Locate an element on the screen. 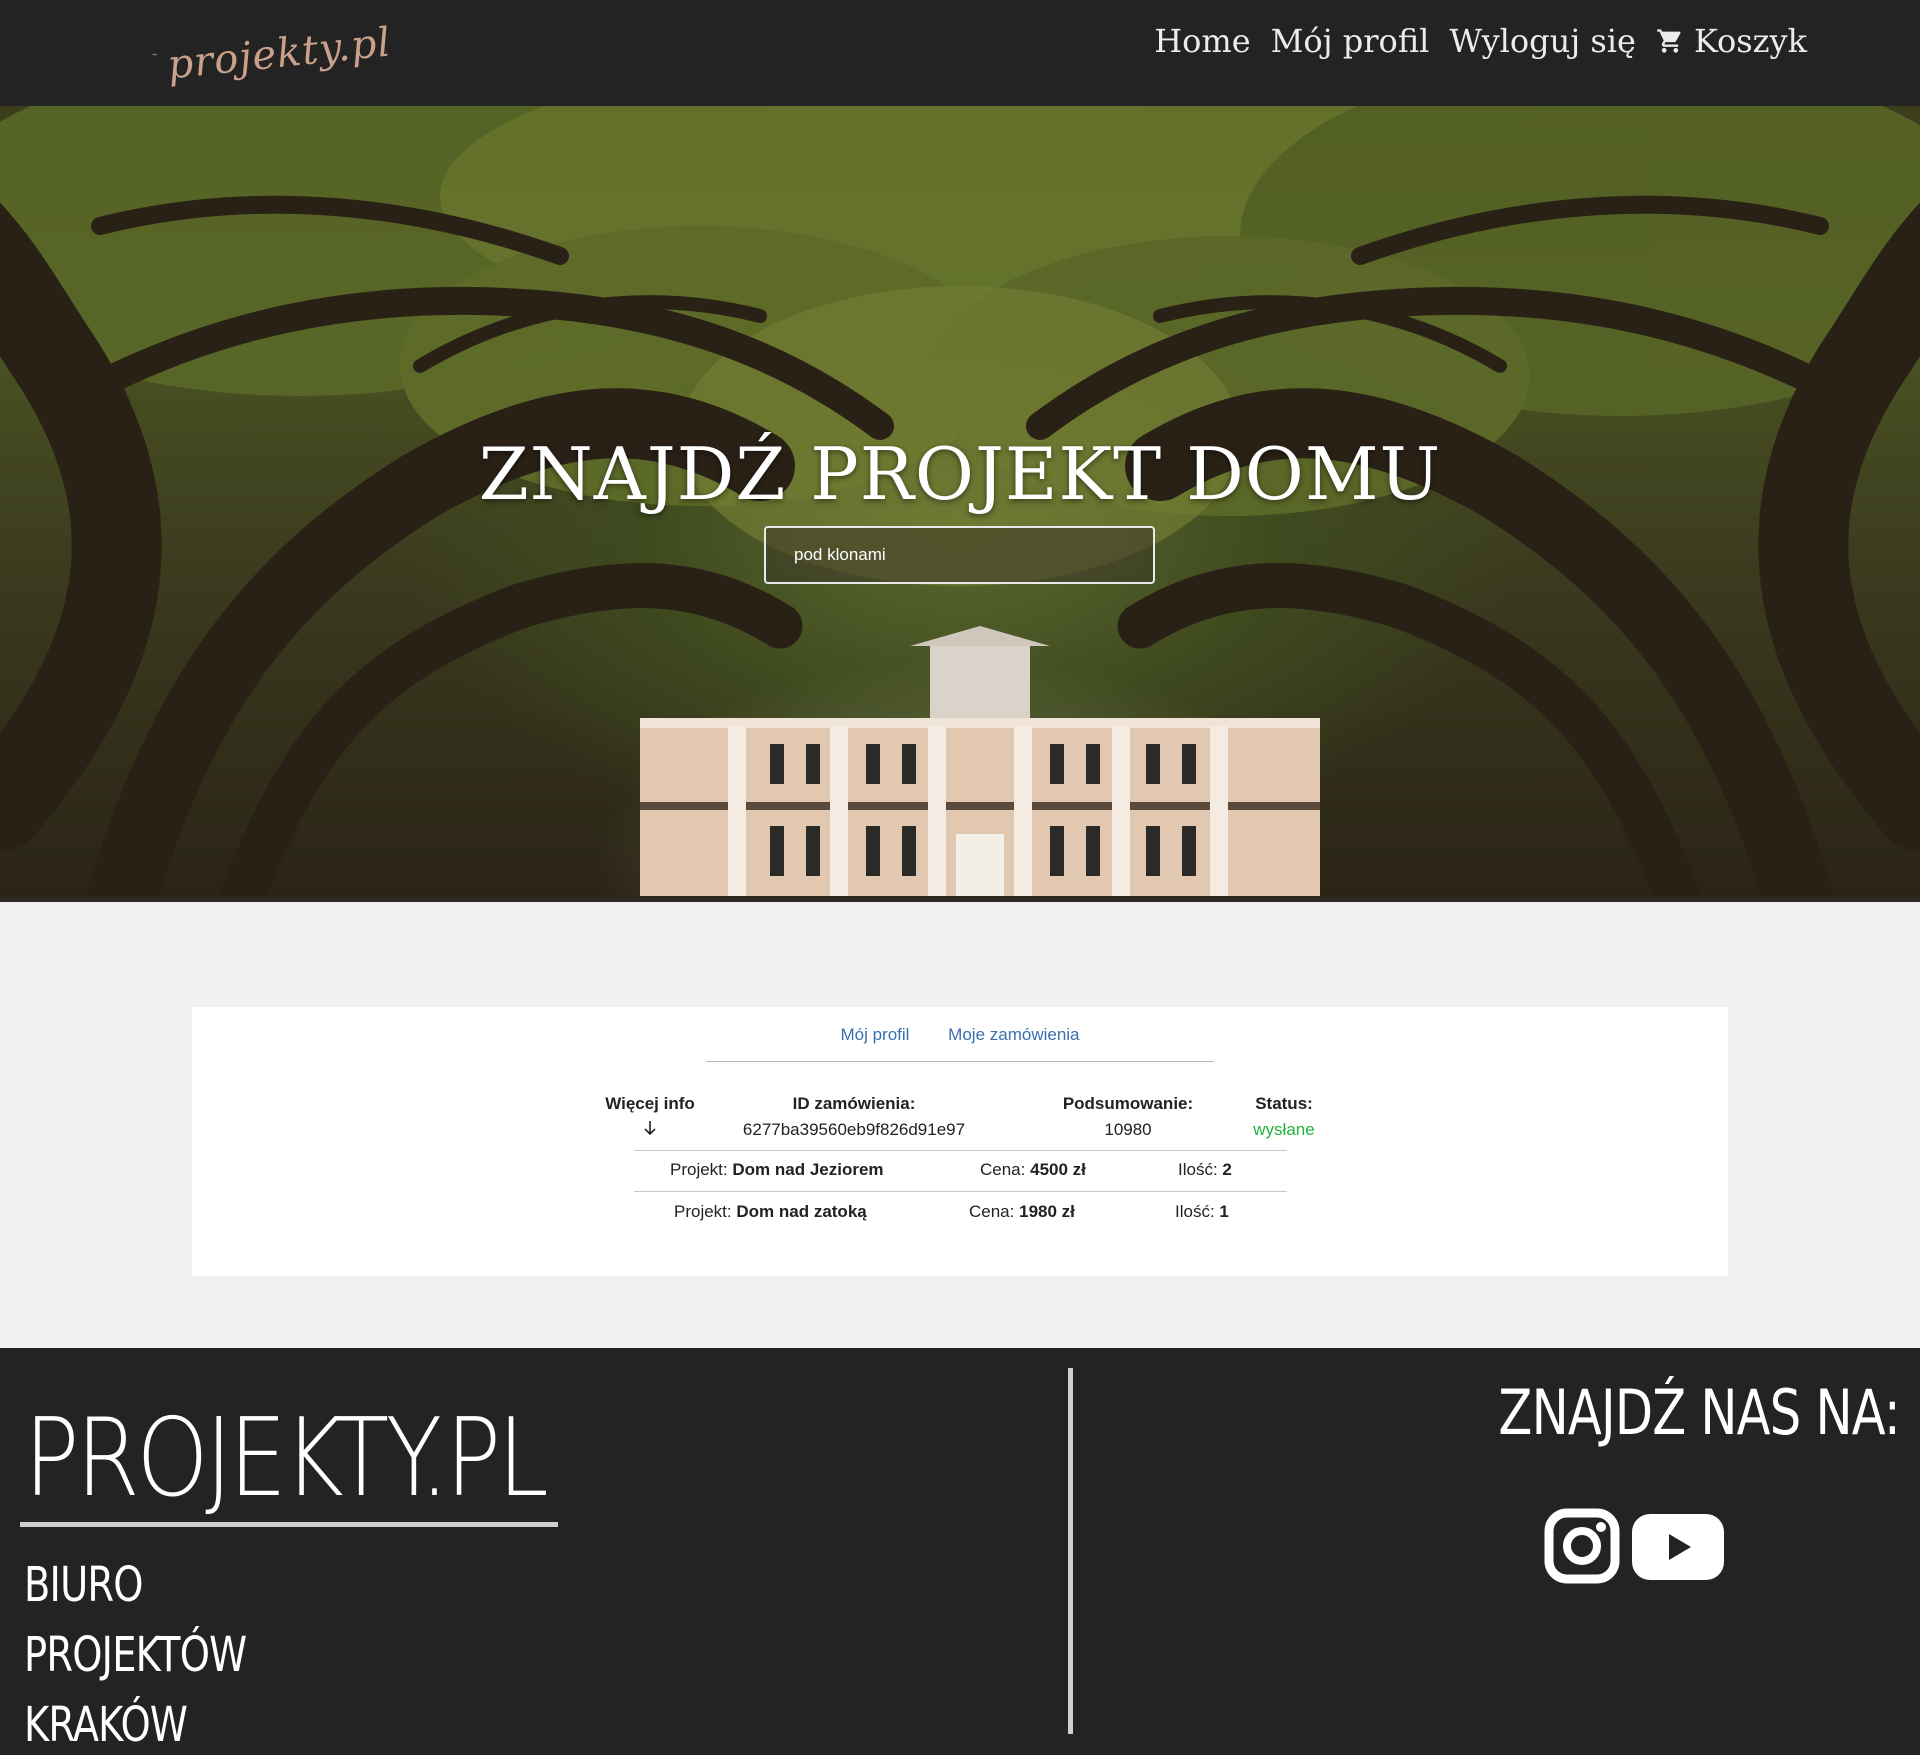 This screenshot has width=1920, height=1755. nav-cart-link: Koszyk is located at coordinates (1731, 41).